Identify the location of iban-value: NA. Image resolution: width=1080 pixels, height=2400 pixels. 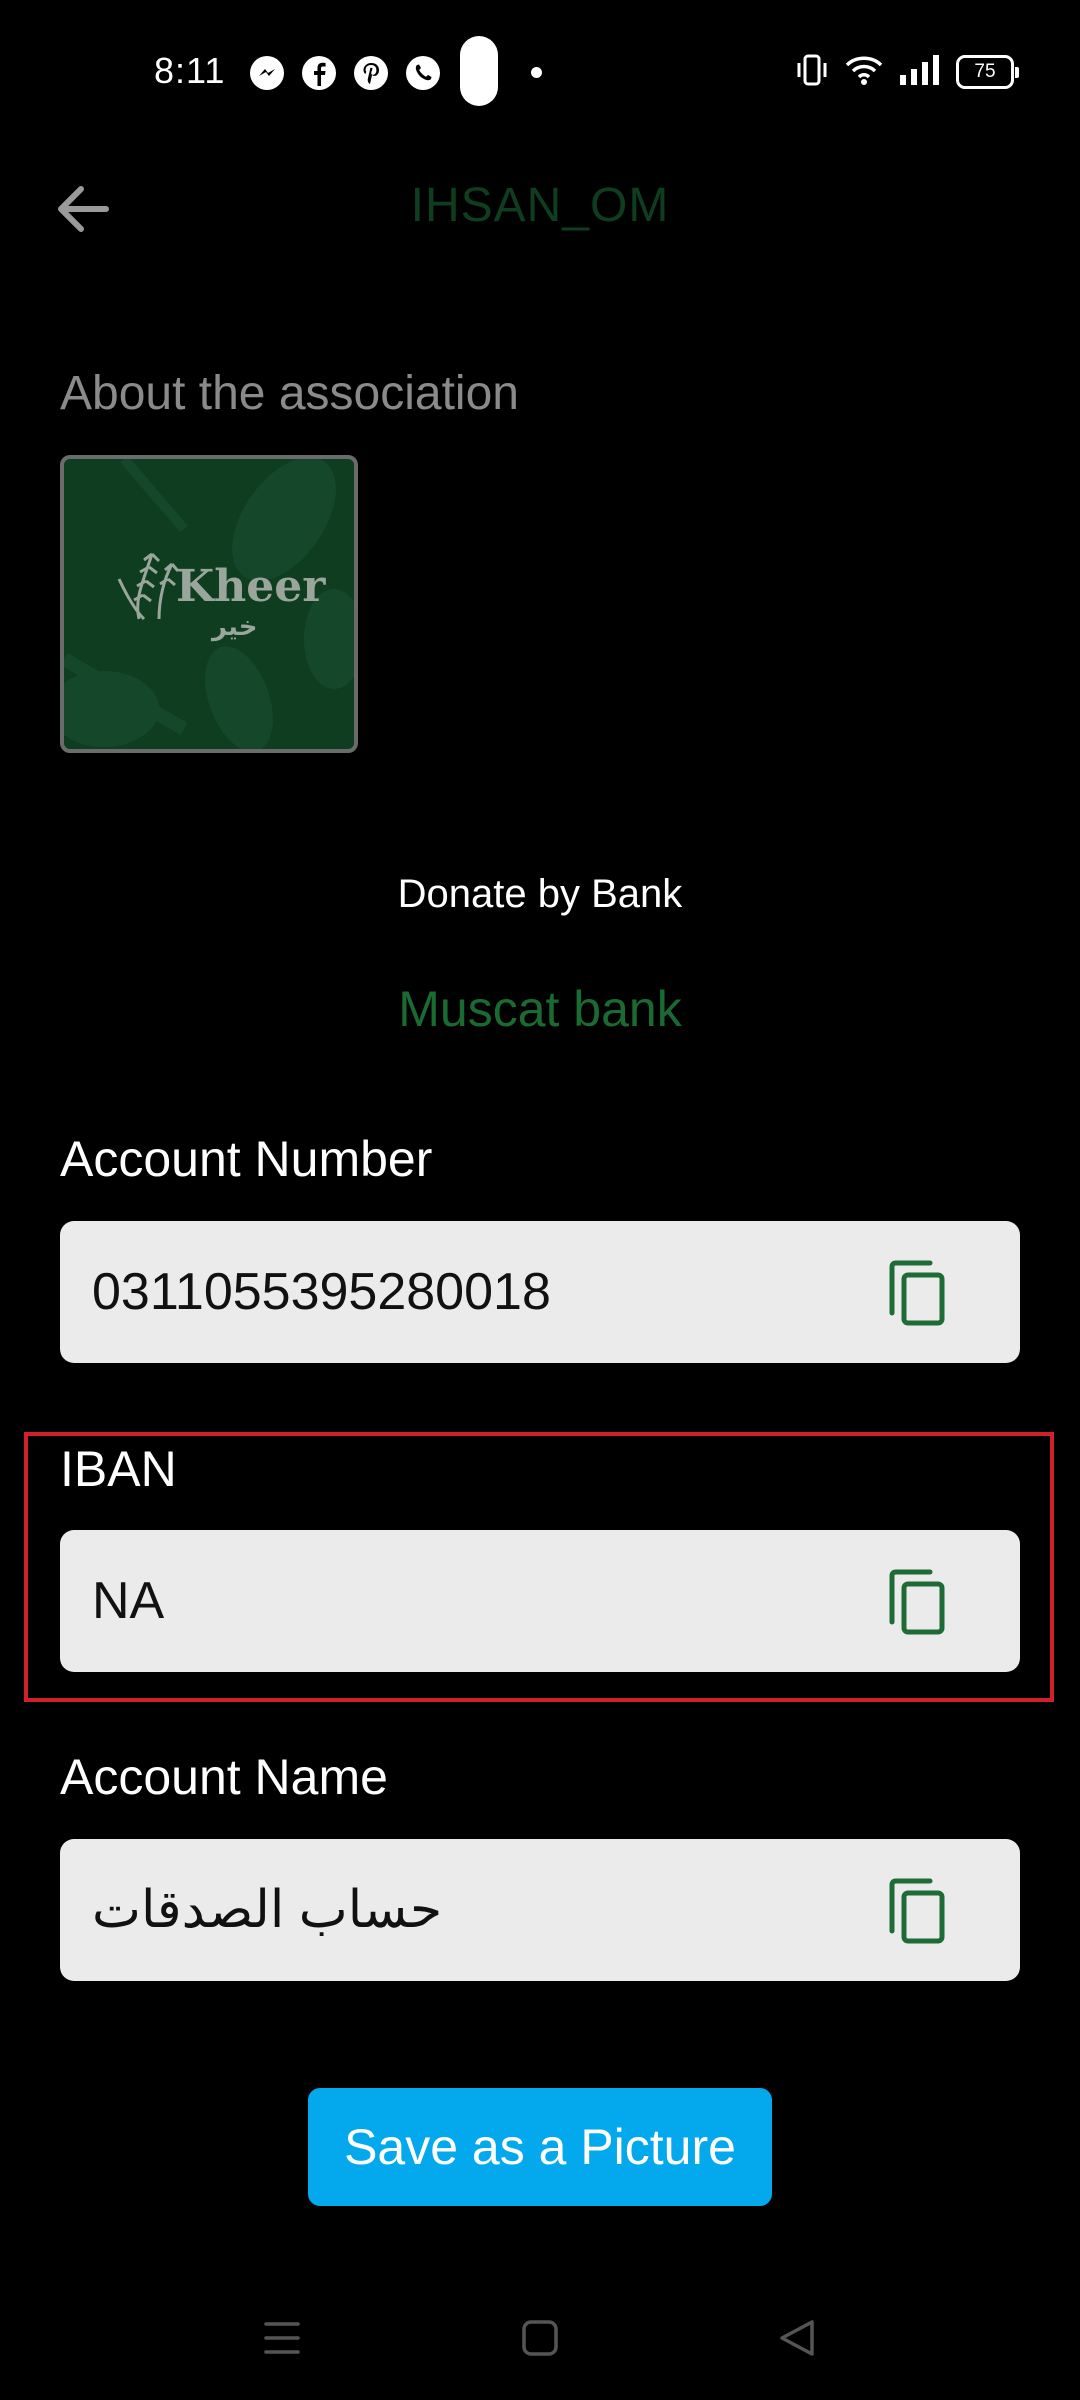
(128, 1601).